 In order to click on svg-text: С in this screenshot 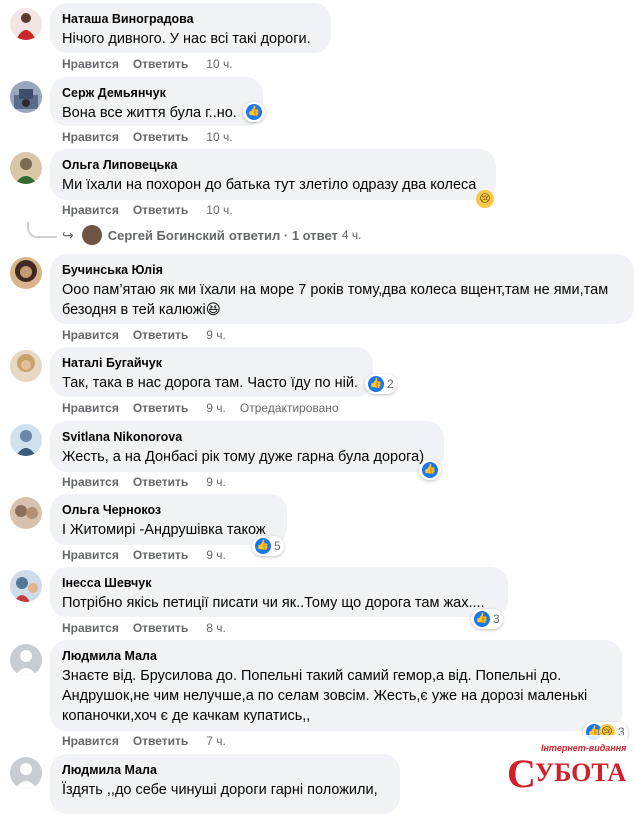, I will do `click(521, 773)`.